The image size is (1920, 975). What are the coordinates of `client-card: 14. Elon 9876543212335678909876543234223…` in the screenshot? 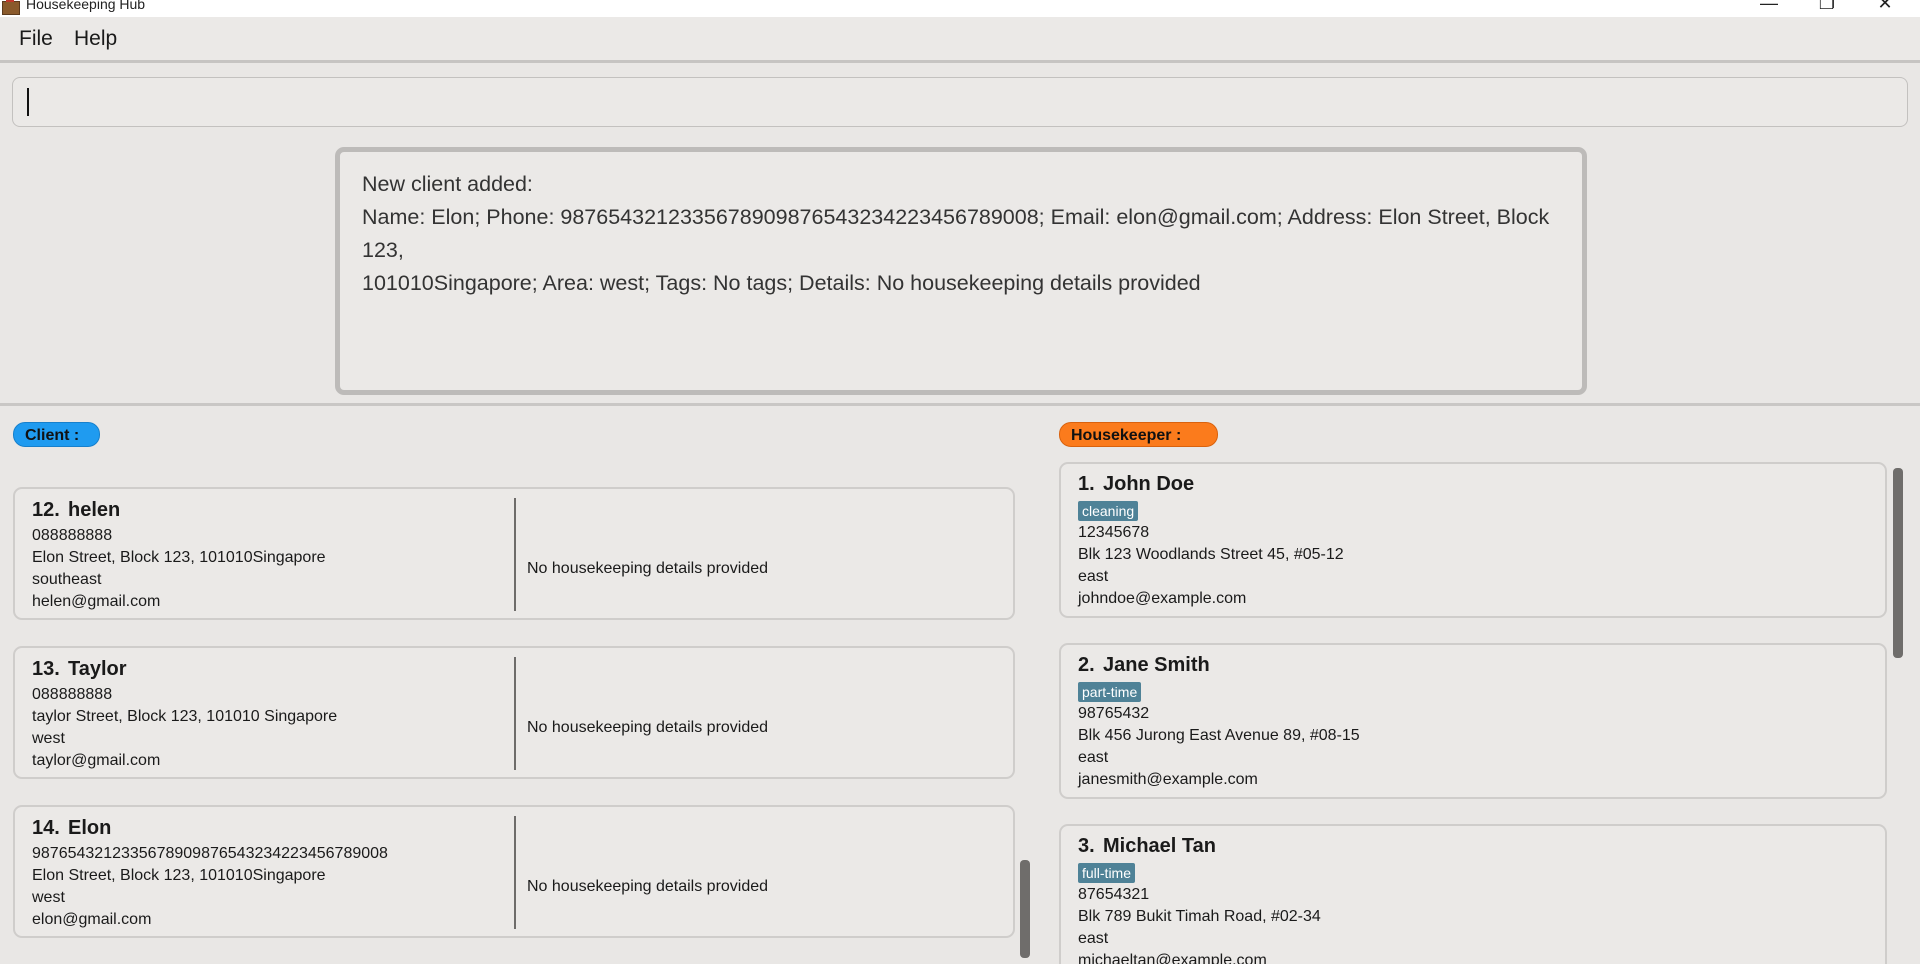 It's located at (514, 871).